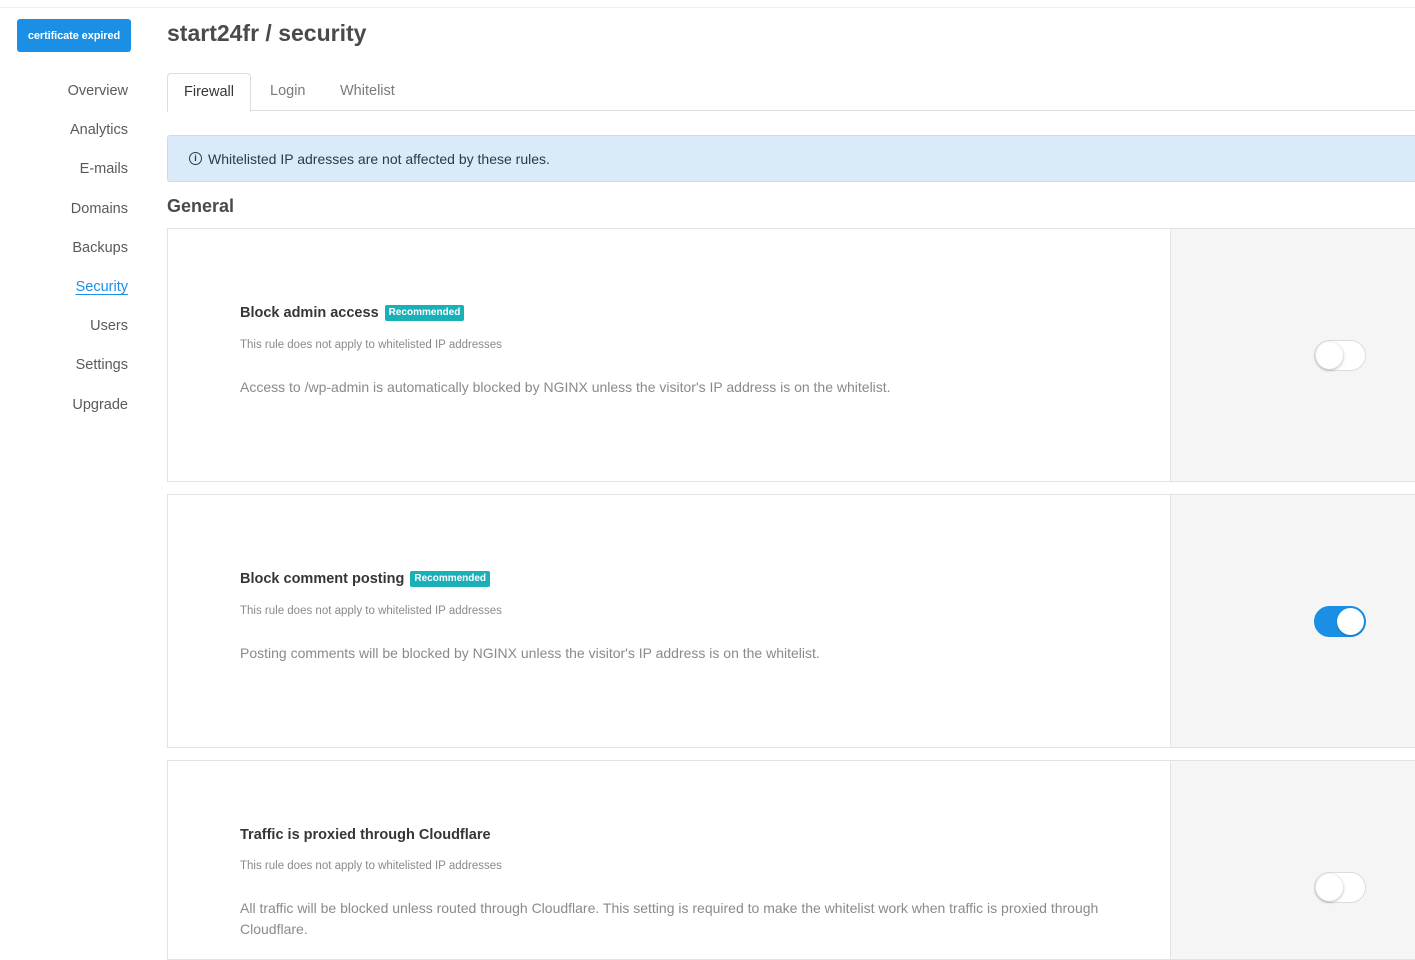  What do you see at coordinates (64, 91) in the screenshot?
I see `sidebar-item-overview: Overview` at bounding box center [64, 91].